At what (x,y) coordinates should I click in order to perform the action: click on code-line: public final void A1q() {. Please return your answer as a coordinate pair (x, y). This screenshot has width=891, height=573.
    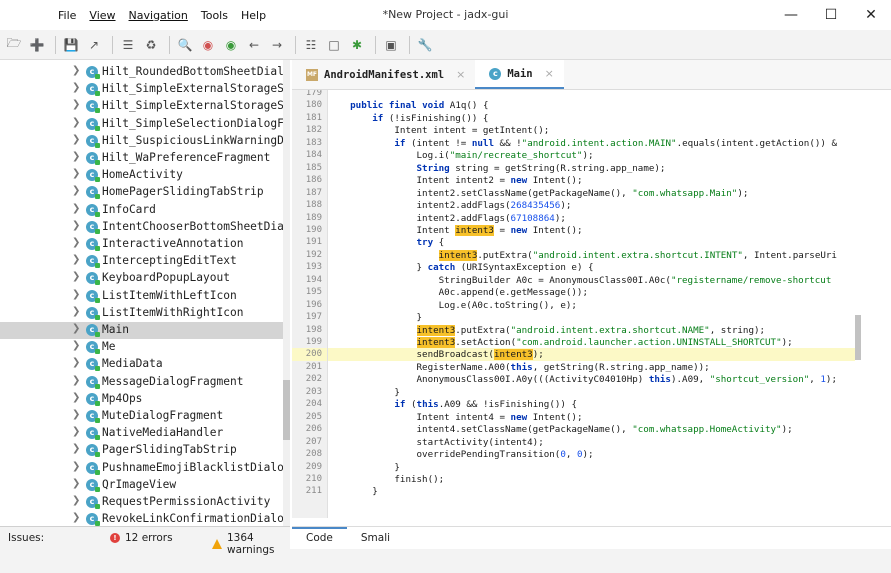
    Looking at the image, I should click on (591, 105).